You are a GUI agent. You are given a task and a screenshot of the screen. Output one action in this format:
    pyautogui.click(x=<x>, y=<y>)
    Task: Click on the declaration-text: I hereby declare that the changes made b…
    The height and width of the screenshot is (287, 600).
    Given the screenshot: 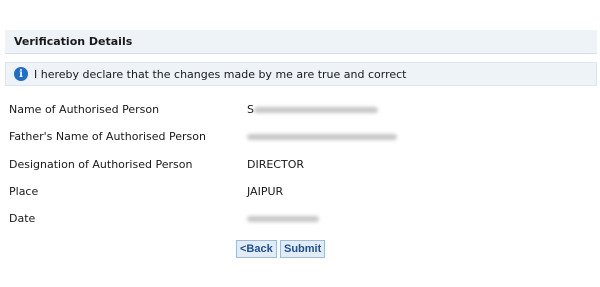 What is the action you would take?
    pyautogui.click(x=220, y=74)
    